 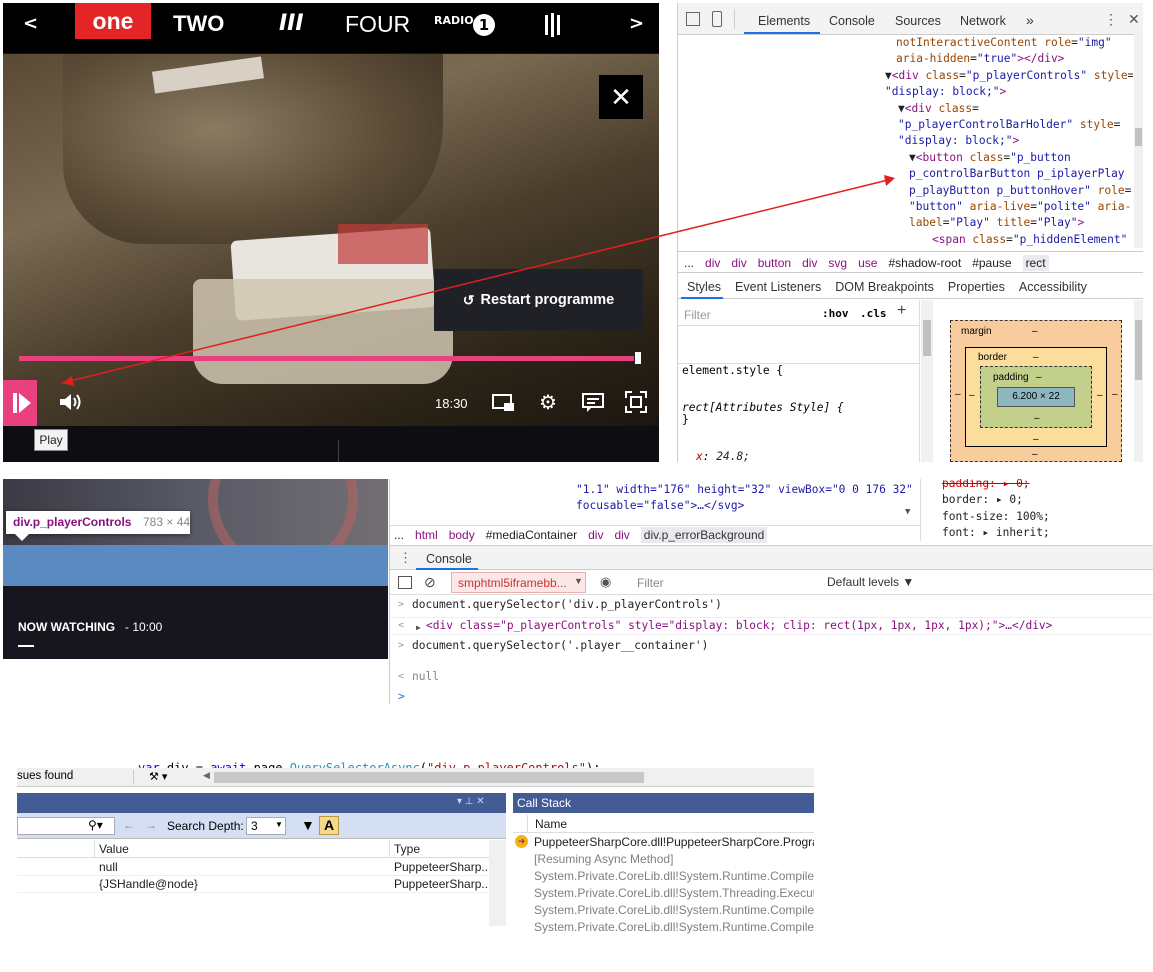 I want to click on hov-toggle: :hov, so click(x=835, y=314).